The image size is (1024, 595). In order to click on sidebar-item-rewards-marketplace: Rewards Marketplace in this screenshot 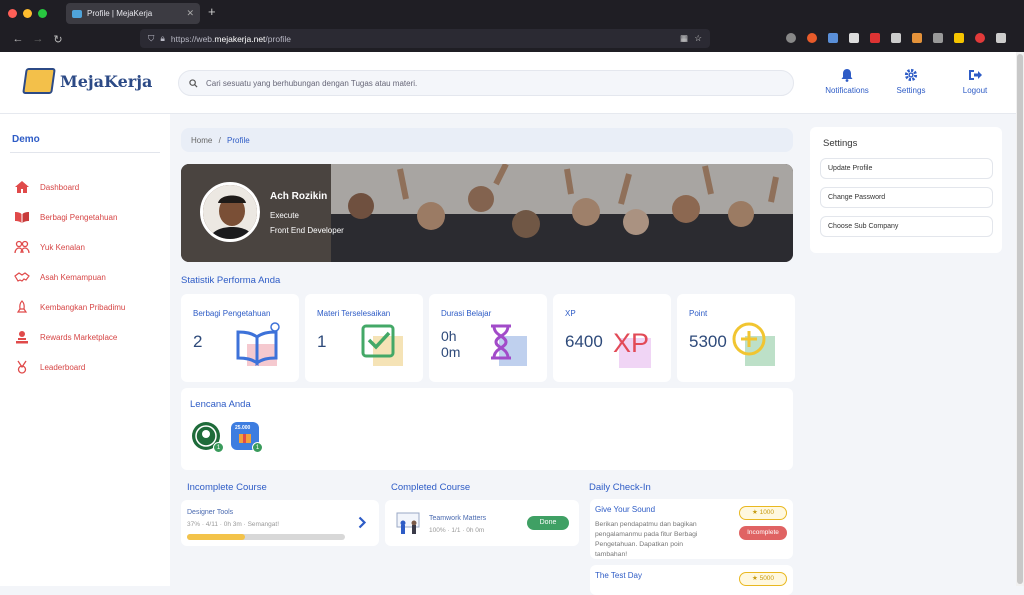, I will do `click(65, 337)`.